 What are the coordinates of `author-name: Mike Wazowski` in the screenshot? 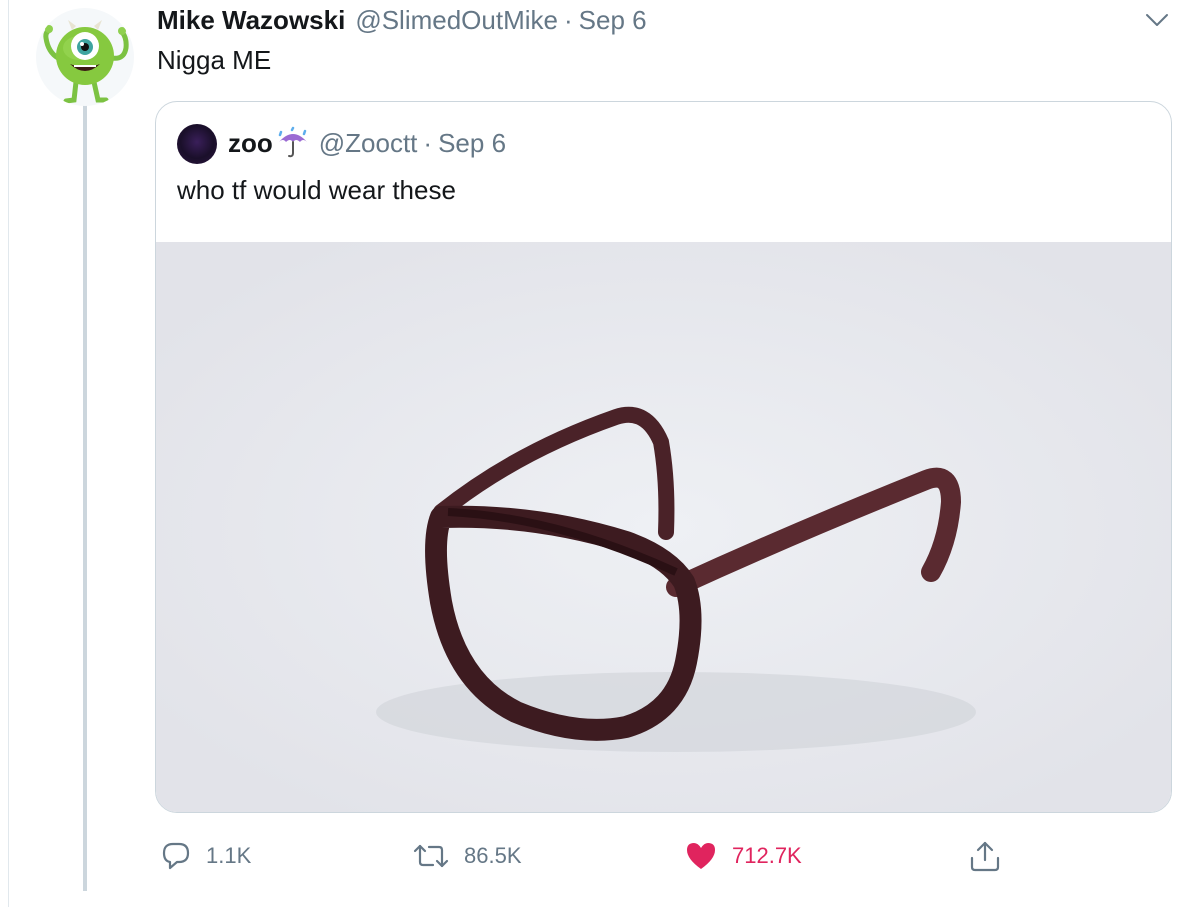 It's located at (251, 20).